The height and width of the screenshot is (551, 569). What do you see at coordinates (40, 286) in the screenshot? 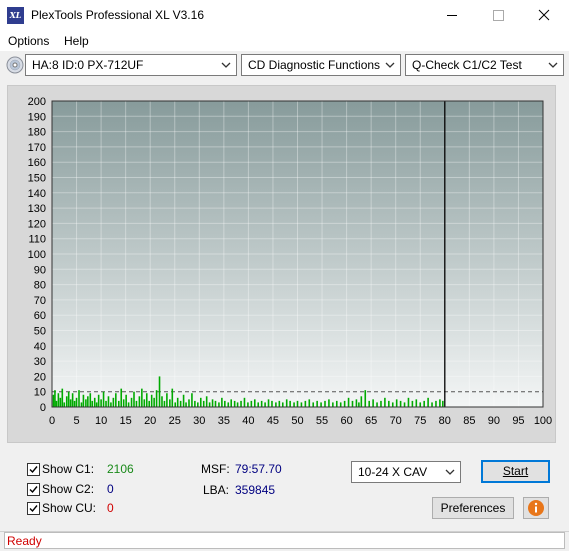
I see `y-tick-label: 80` at bounding box center [40, 286].